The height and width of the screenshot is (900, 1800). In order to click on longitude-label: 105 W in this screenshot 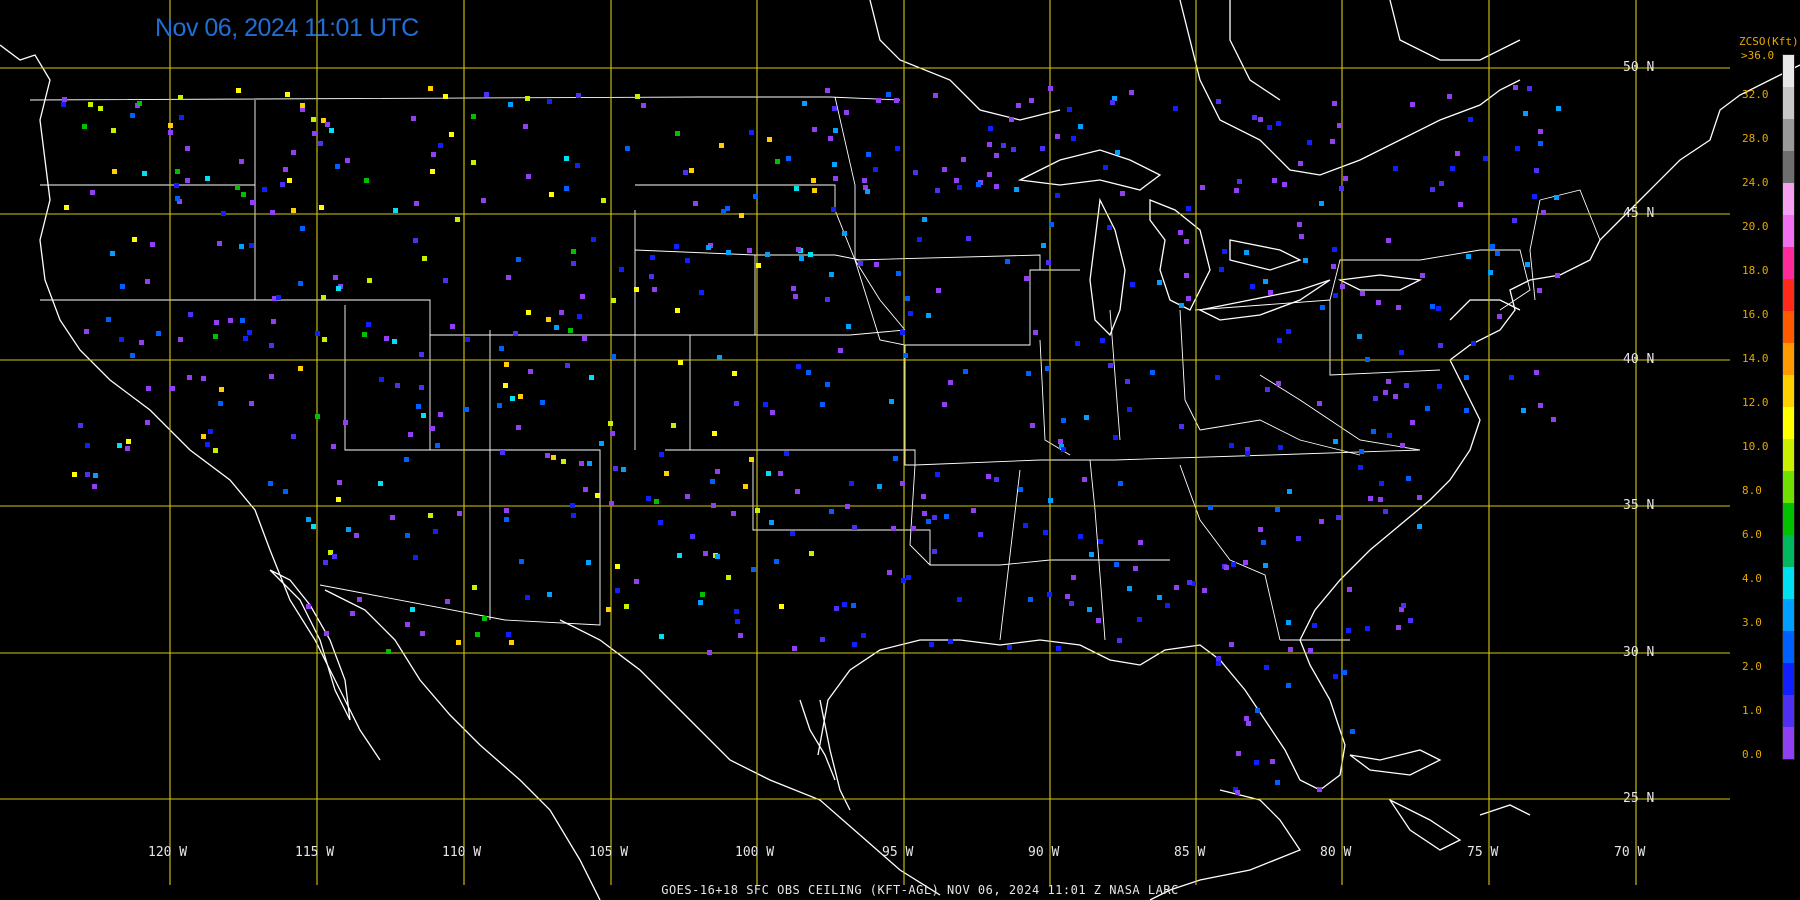, I will do `click(609, 852)`.